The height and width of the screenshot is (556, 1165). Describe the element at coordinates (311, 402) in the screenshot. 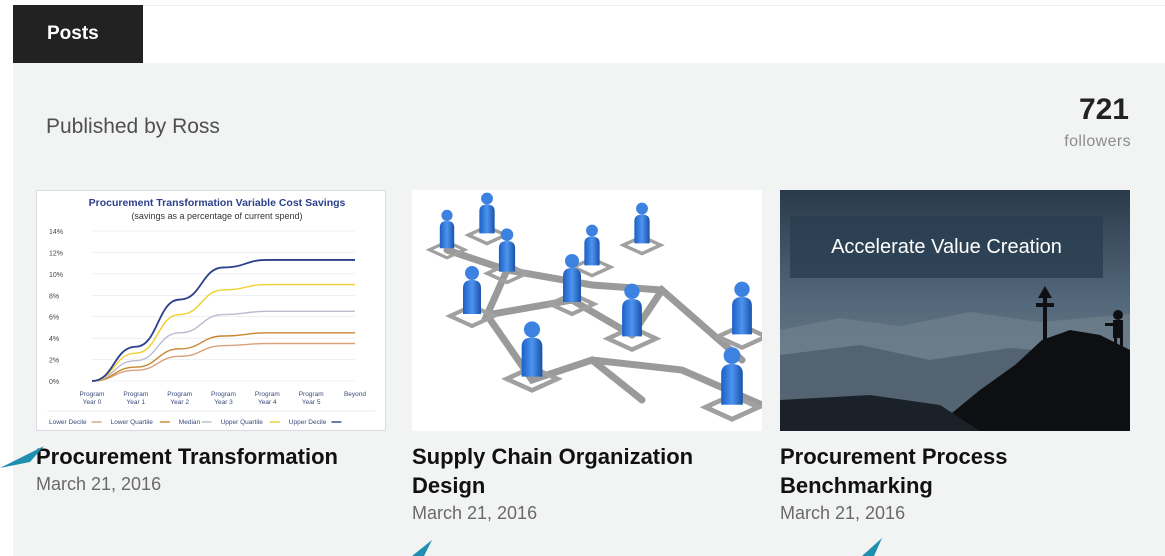

I see `x-tick-label: Year 5` at that location.